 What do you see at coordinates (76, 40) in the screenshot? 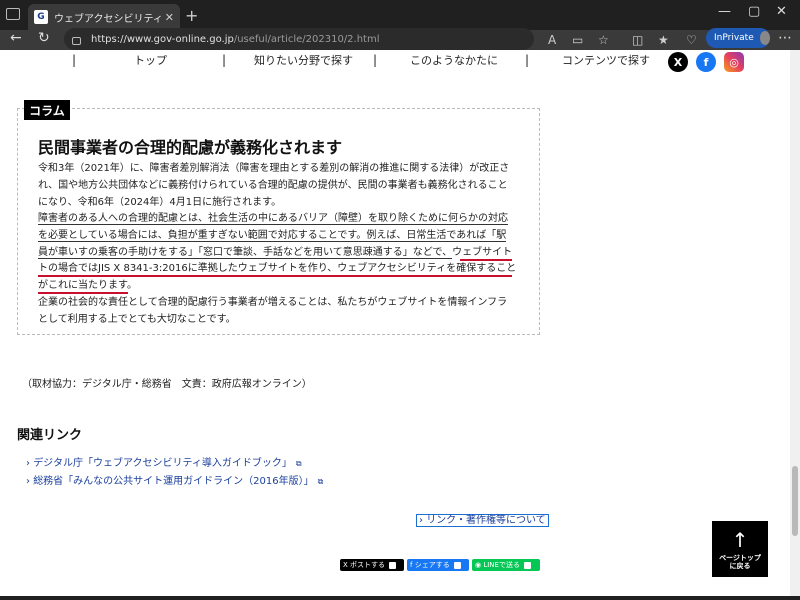
I see `lock-icon` at bounding box center [76, 40].